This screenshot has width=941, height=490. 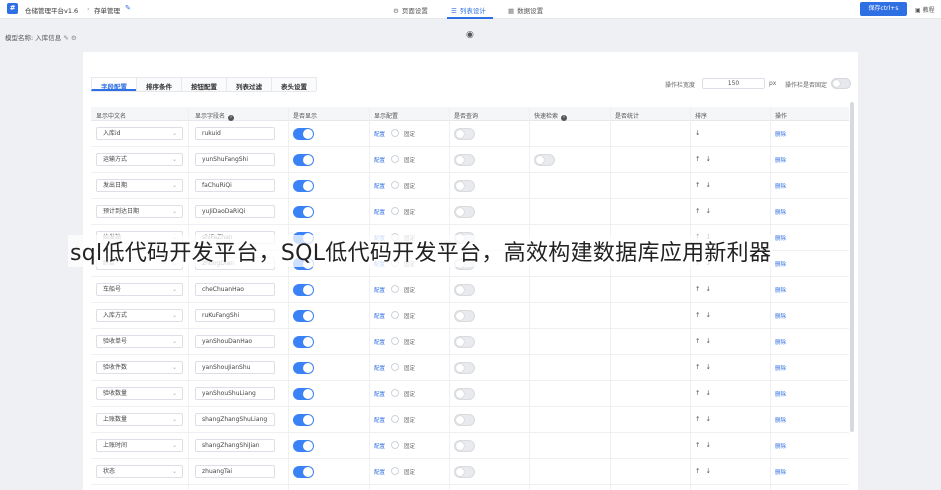 I want to click on quick-search-toggle, so click(x=544, y=160).